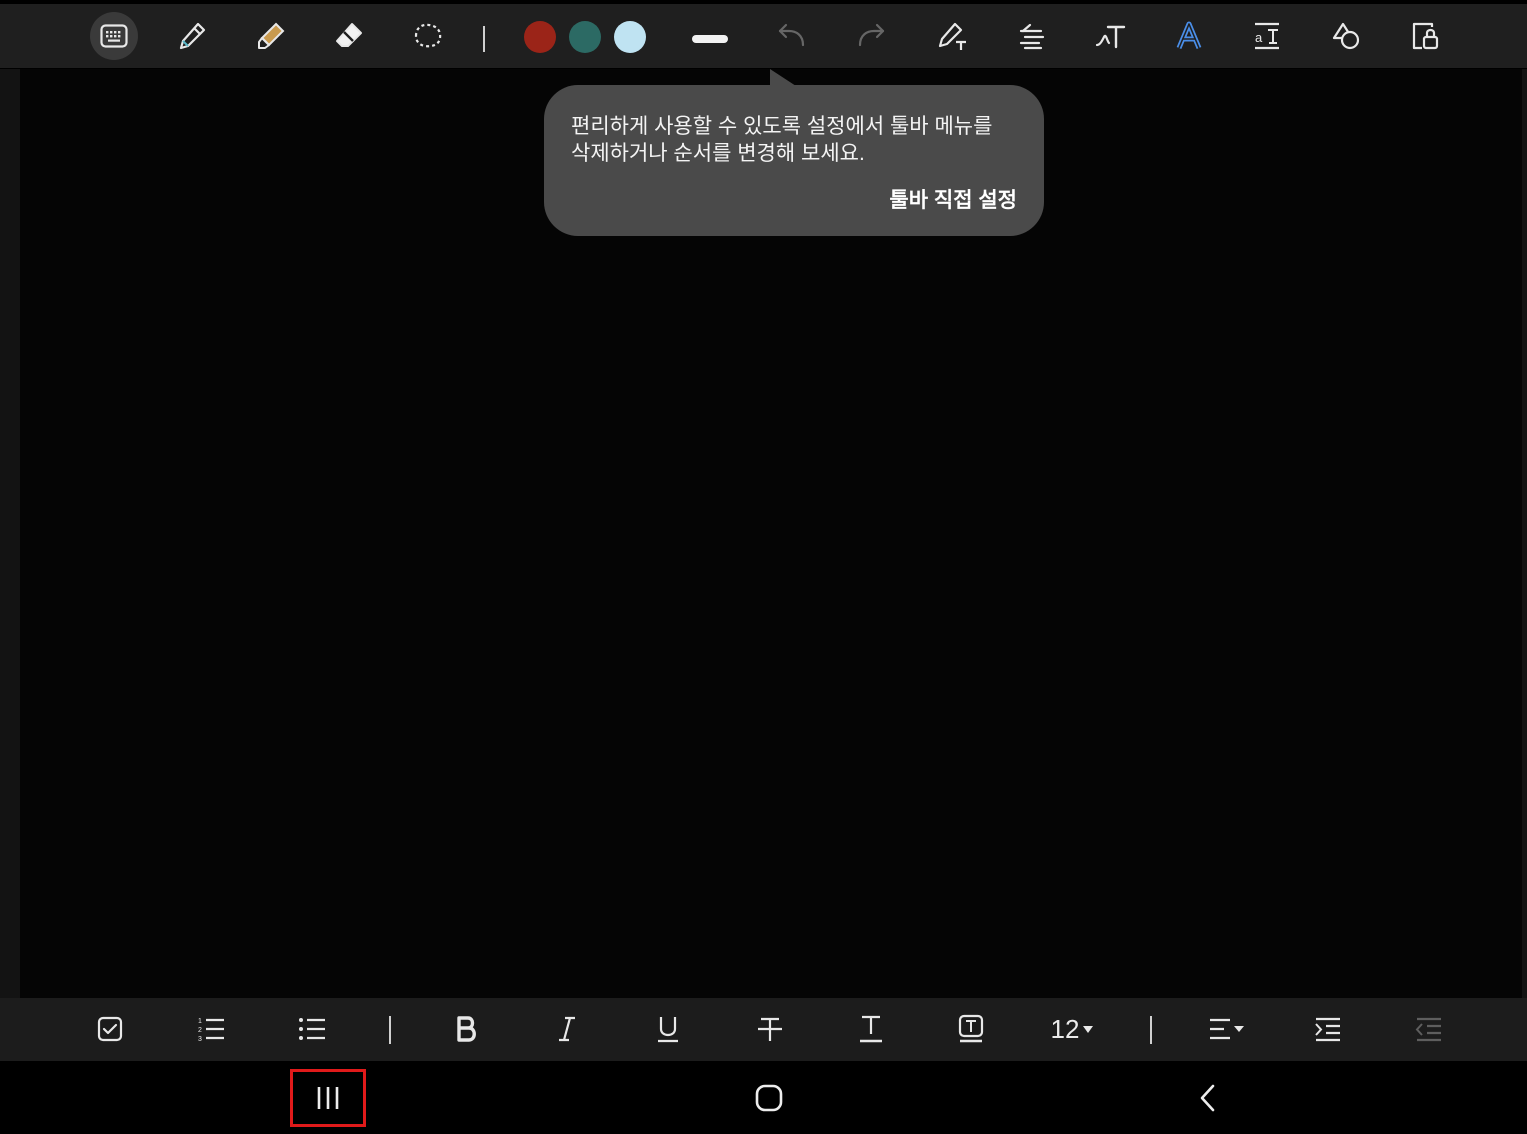 This screenshot has height=1134, width=1527. I want to click on strikethrough-icon, so click(770, 1029).